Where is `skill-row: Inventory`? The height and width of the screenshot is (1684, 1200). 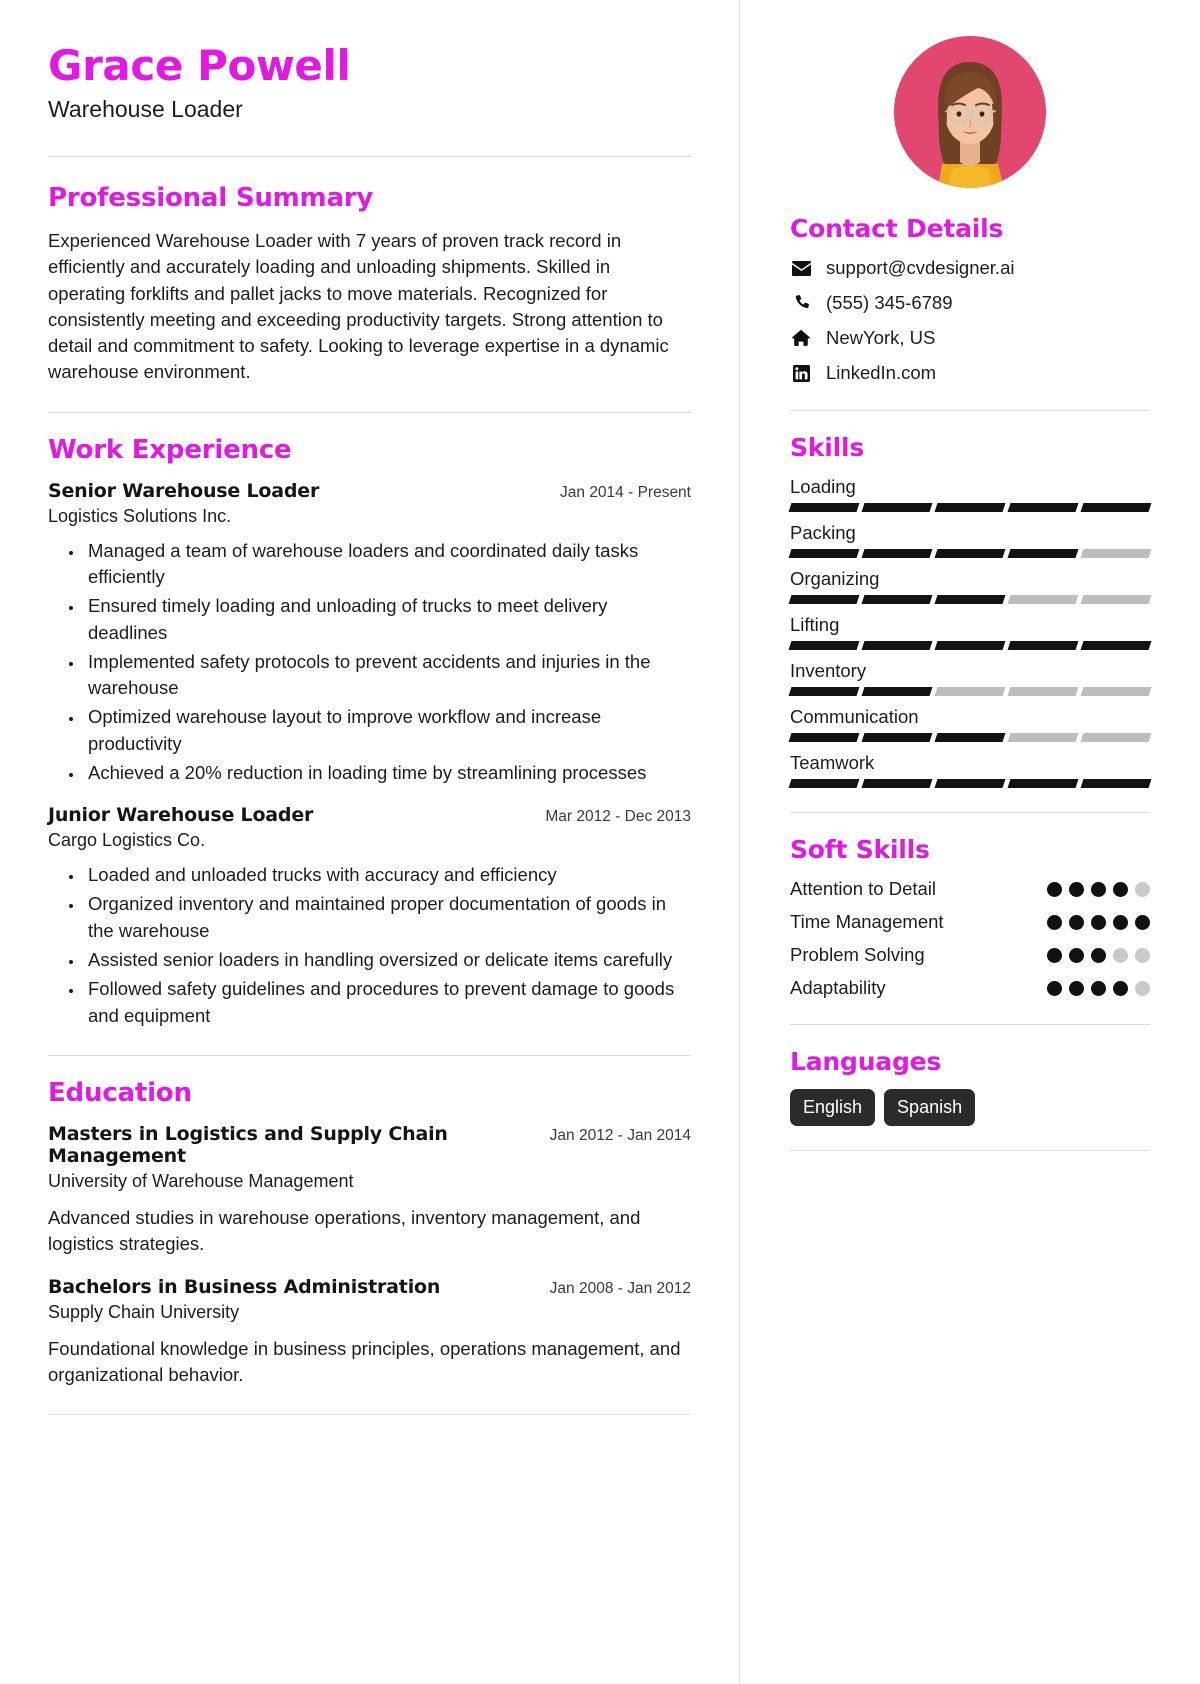
skill-row: Inventory is located at coordinates (970, 678).